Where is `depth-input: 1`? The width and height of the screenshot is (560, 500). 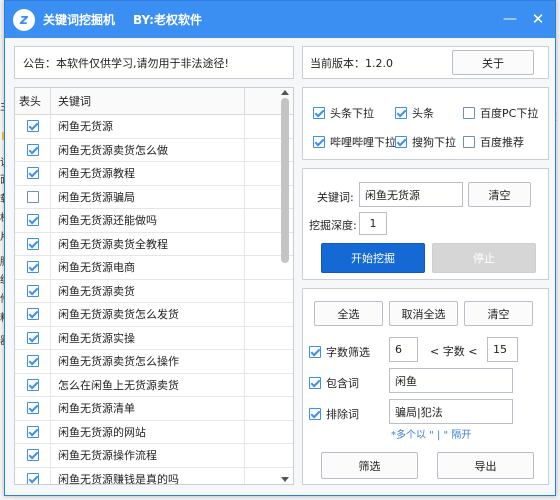
depth-input: 1 is located at coordinates (373, 223).